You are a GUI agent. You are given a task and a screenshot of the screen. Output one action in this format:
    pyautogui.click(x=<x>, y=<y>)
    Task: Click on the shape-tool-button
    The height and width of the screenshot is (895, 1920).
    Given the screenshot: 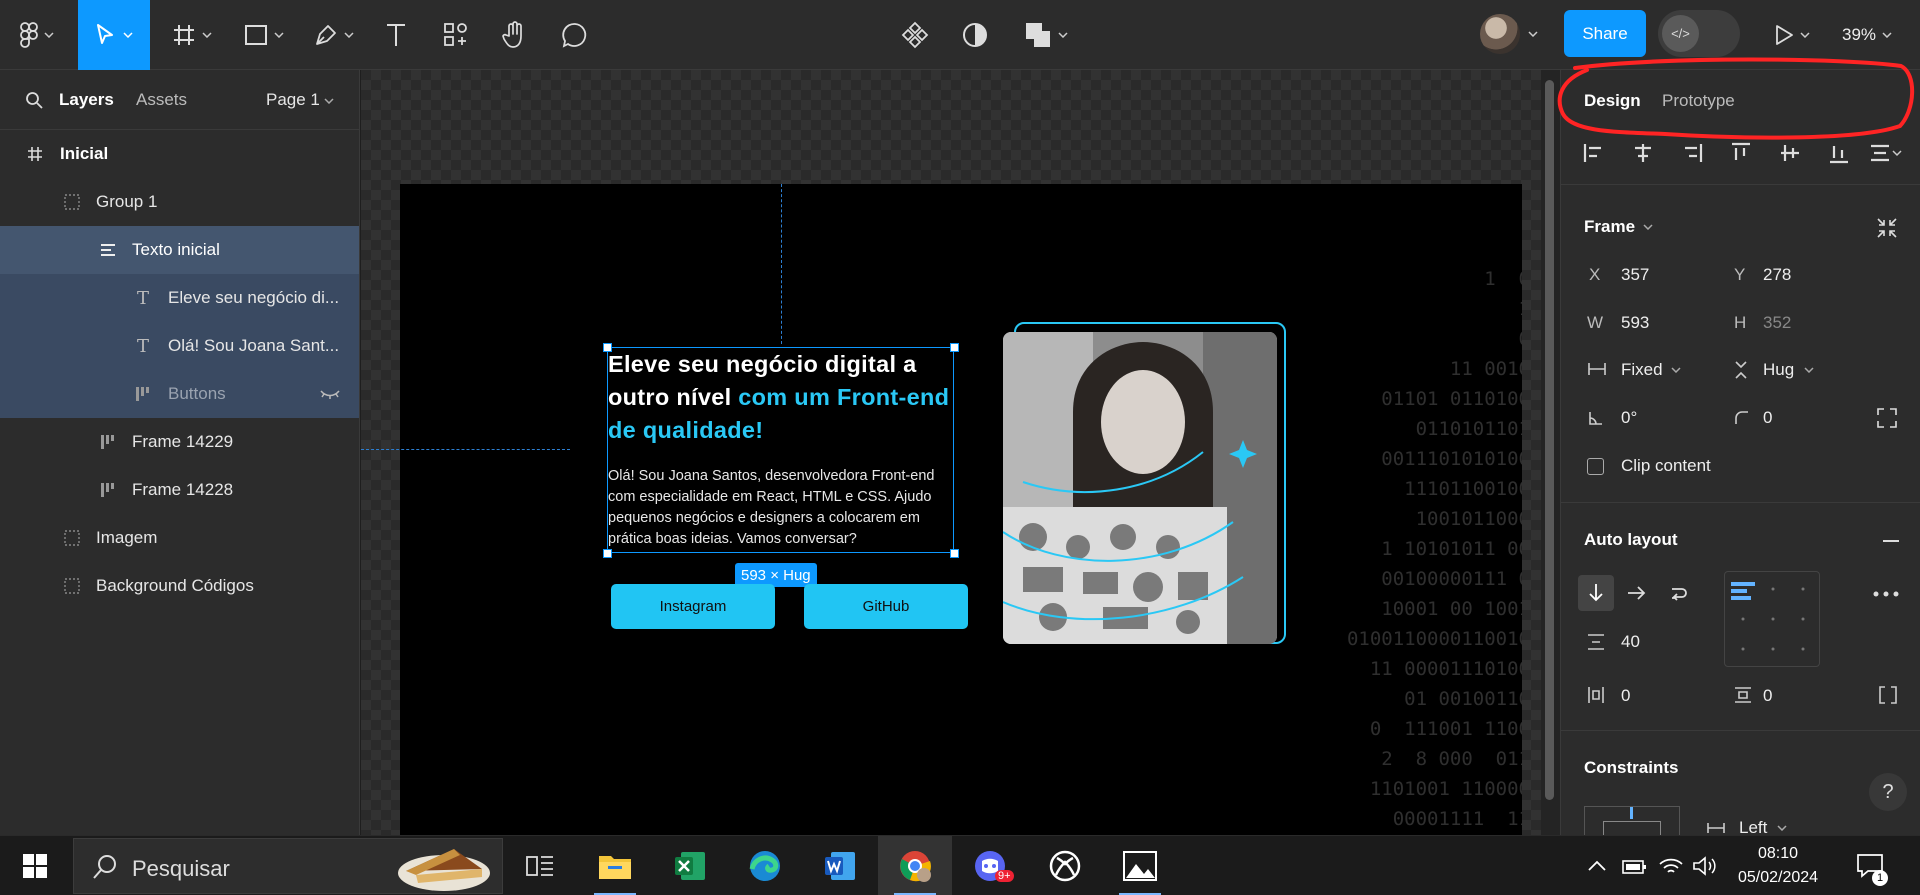 What is the action you would take?
    pyautogui.click(x=264, y=35)
    